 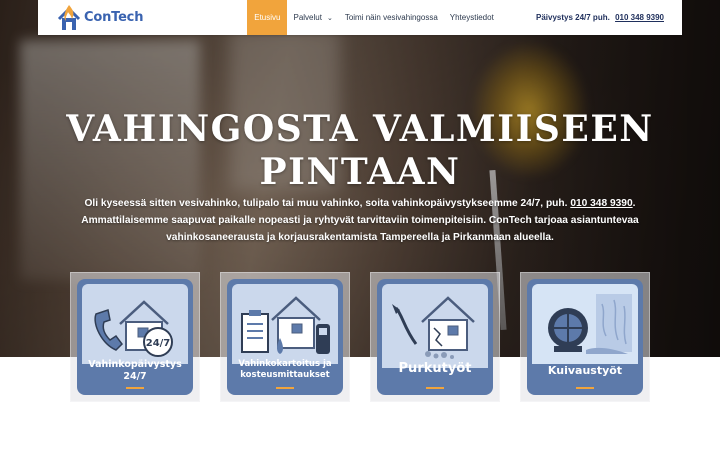 I want to click on house-flame-logo-icon, so click(x=69, y=18).